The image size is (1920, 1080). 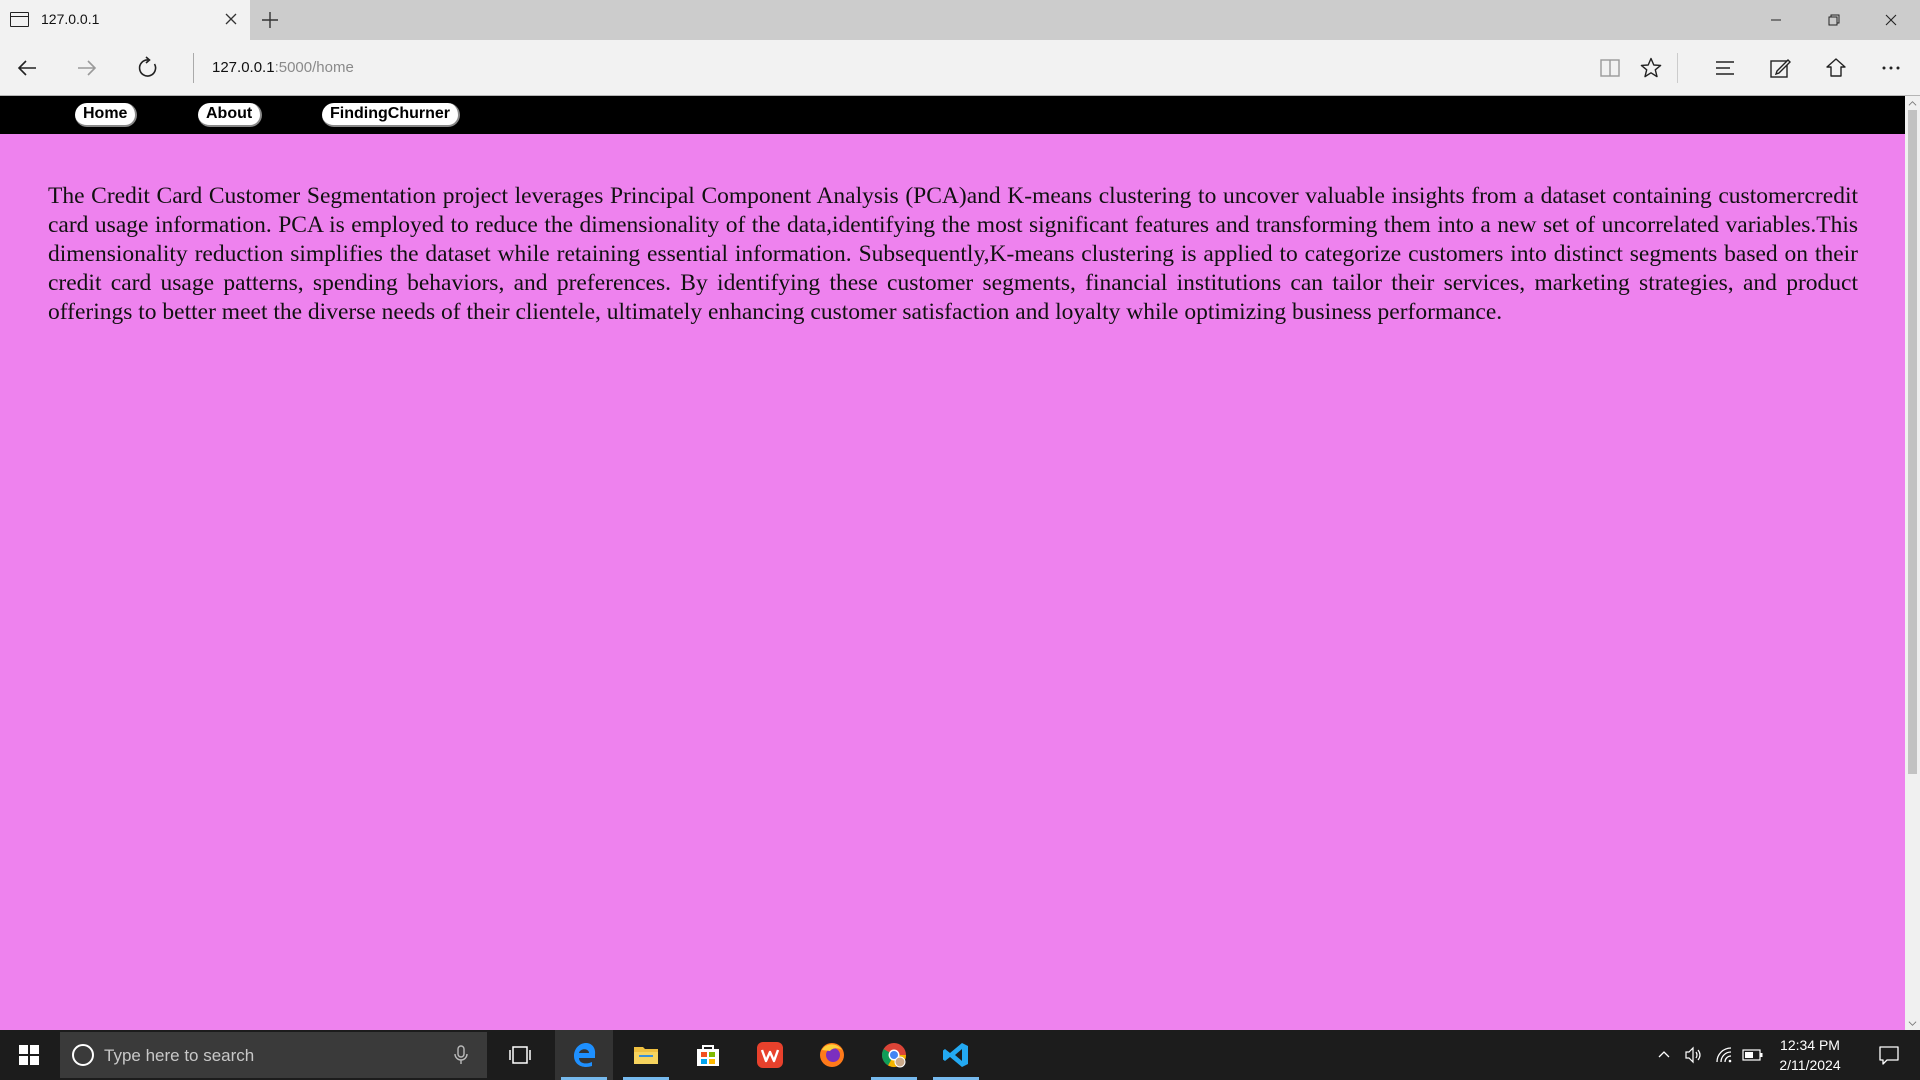 What do you see at coordinates (391, 115) in the screenshot?
I see `nav-findingchurner-link: FindingChurner` at bounding box center [391, 115].